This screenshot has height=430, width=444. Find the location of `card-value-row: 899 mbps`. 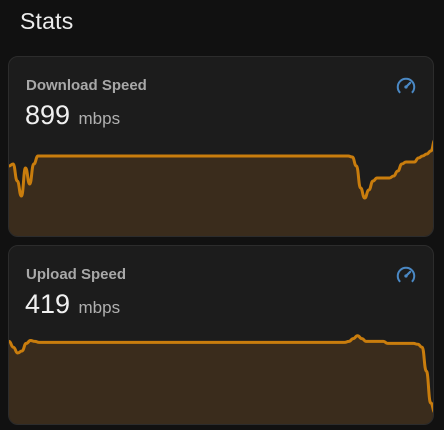

card-value-row: 899 mbps is located at coordinates (72, 115).